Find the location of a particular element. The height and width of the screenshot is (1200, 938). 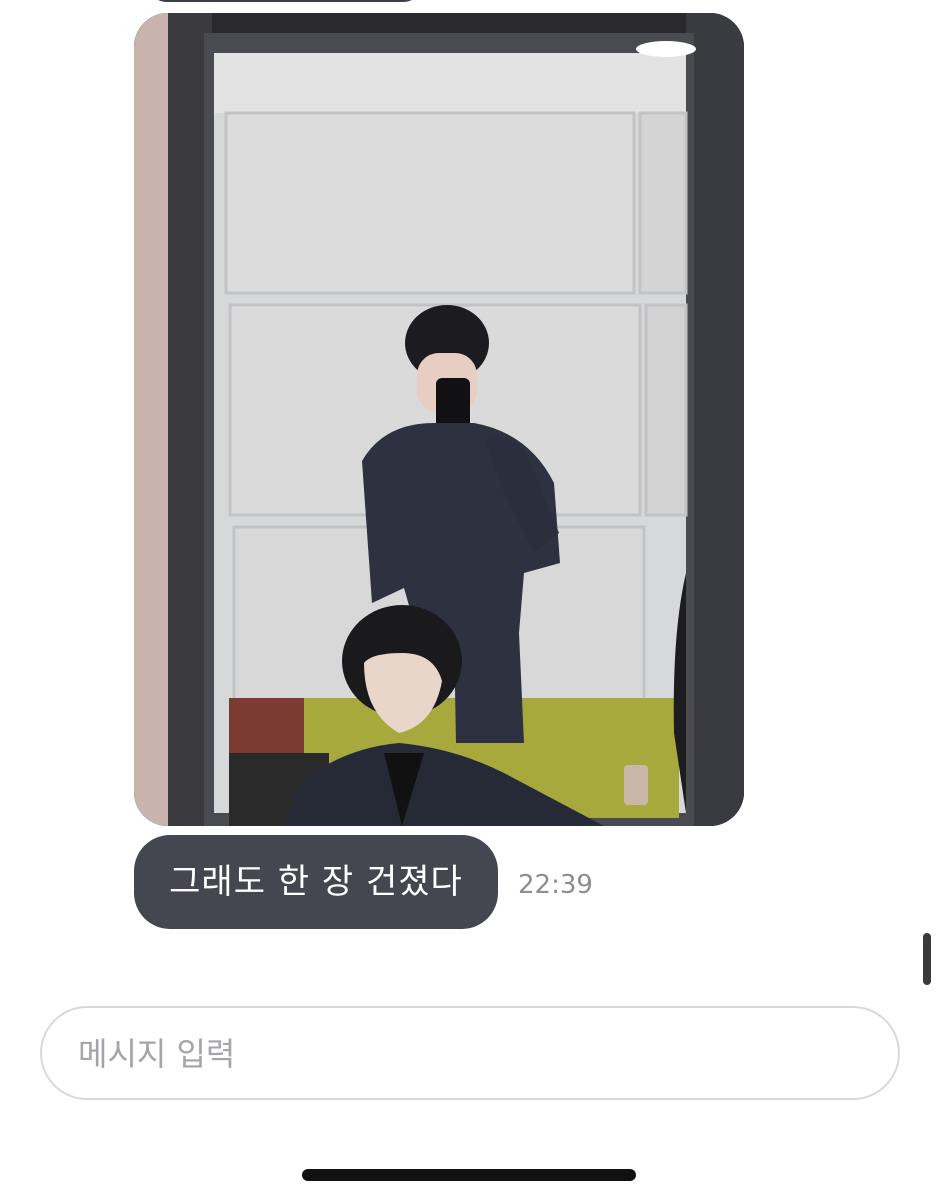

message-input is located at coordinates (468, 1054).